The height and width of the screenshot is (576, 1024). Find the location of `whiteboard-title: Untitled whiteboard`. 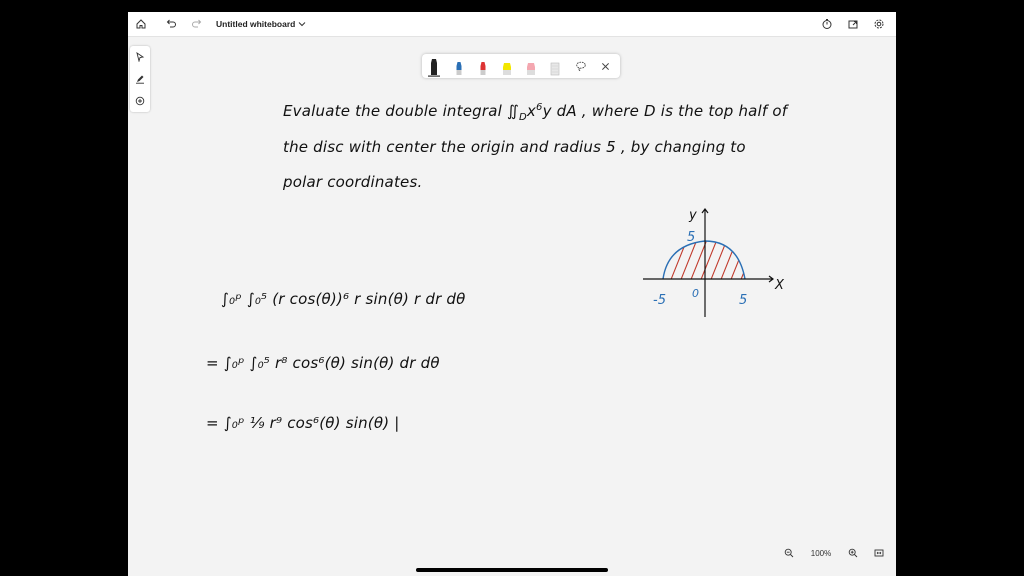

whiteboard-title: Untitled whiteboard is located at coordinates (261, 24).